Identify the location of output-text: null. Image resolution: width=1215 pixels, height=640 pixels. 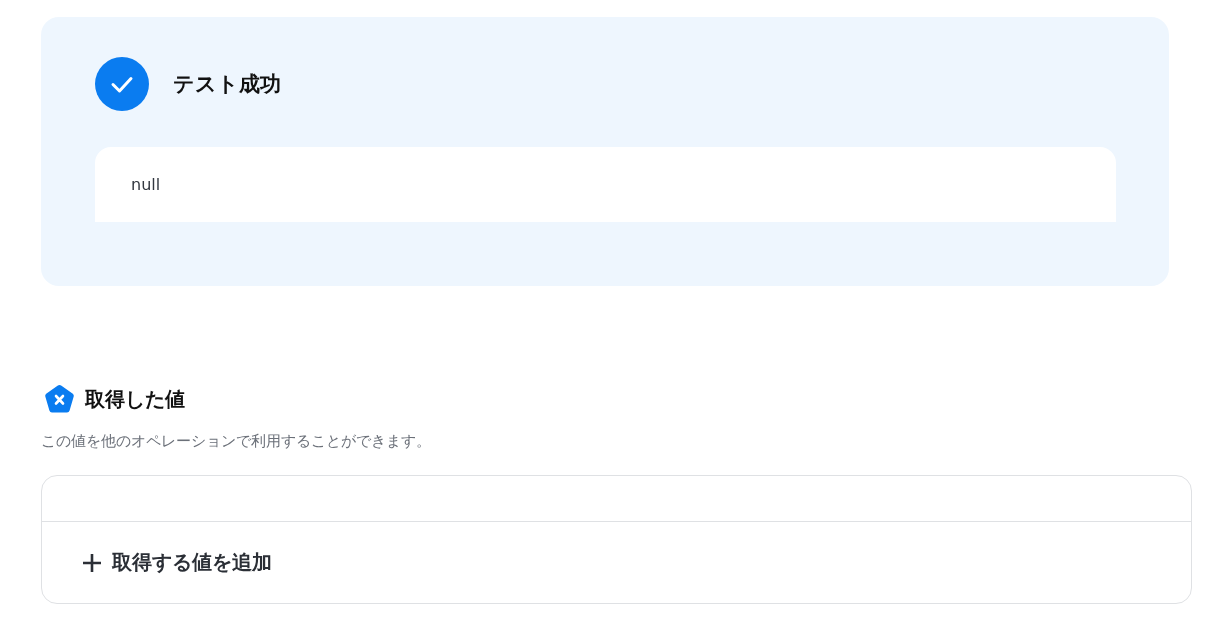
(146, 184).